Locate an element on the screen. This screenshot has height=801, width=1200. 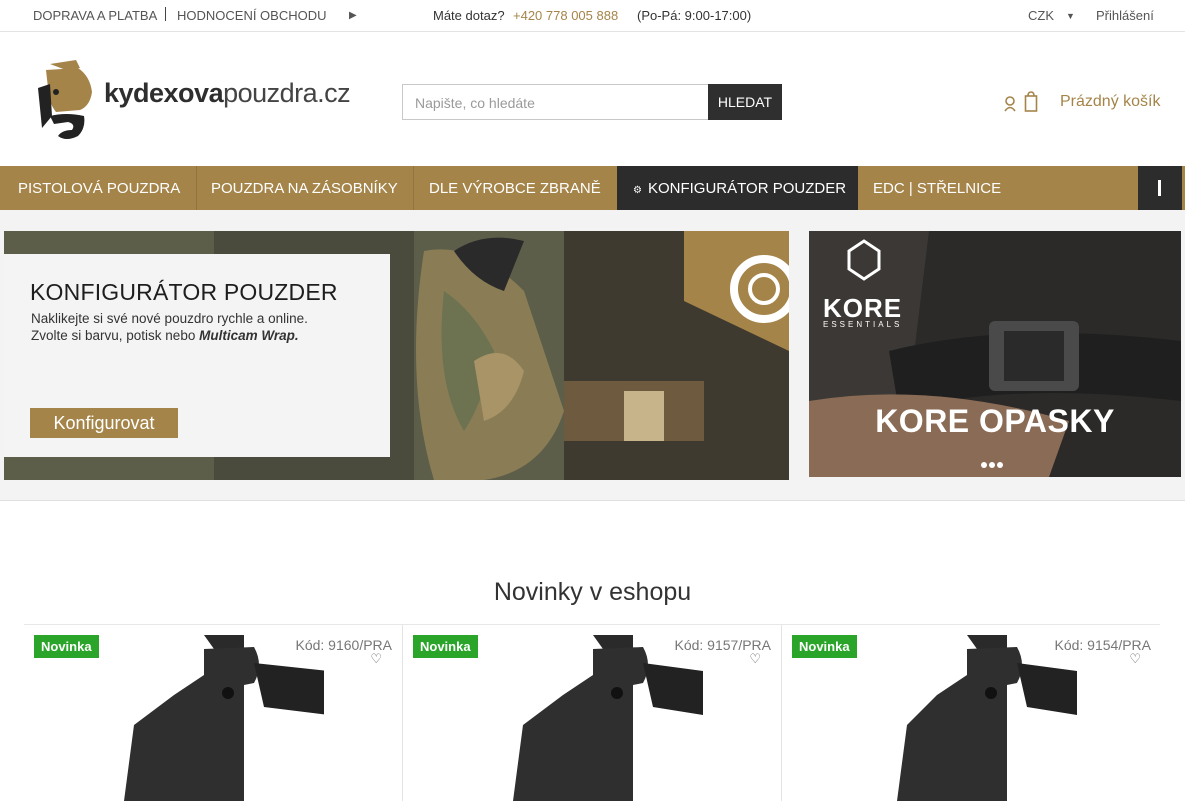
nav-item-configurator: ⚙ KONFIGURÁTOR POUZDER is located at coordinates (737, 188).